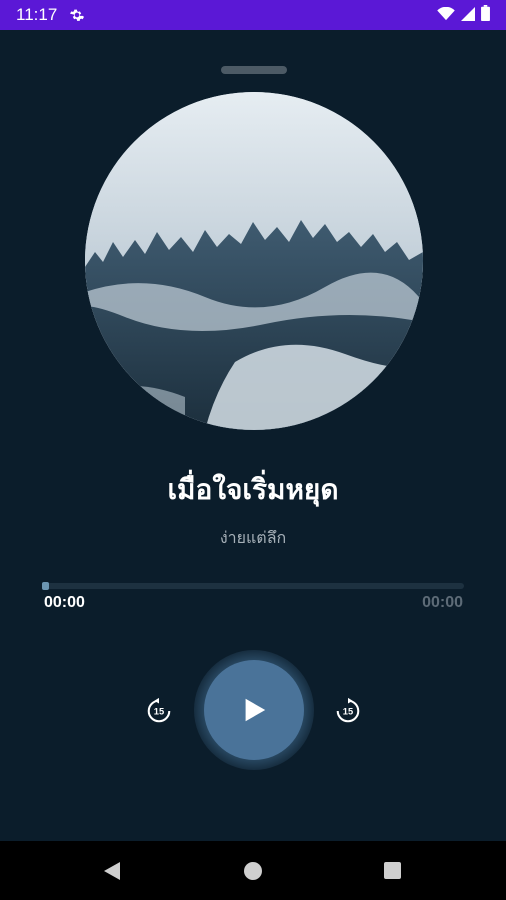 Image resolution: width=506 pixels, height=900 pixels. Describe the element at coordinates (253, 15) in the screenshot. I see `status-bar: 11:17` at that location.